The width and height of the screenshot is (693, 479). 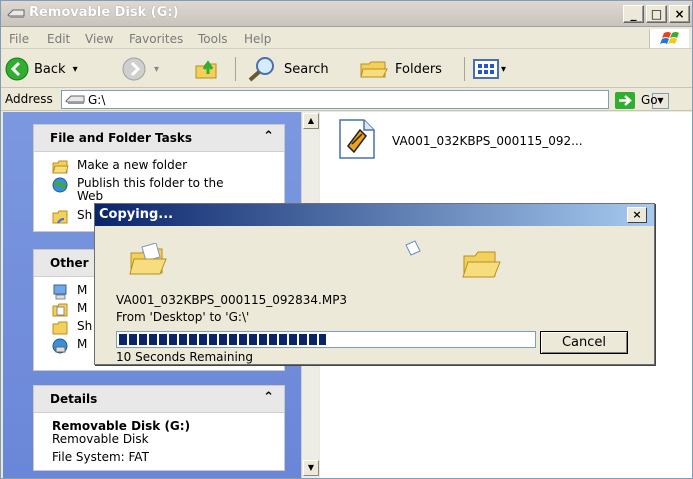 What do you see at coordinates (132, 165) in the screenshot?
I see `task-label: Make a new folder` at bounding box center [132, 165].